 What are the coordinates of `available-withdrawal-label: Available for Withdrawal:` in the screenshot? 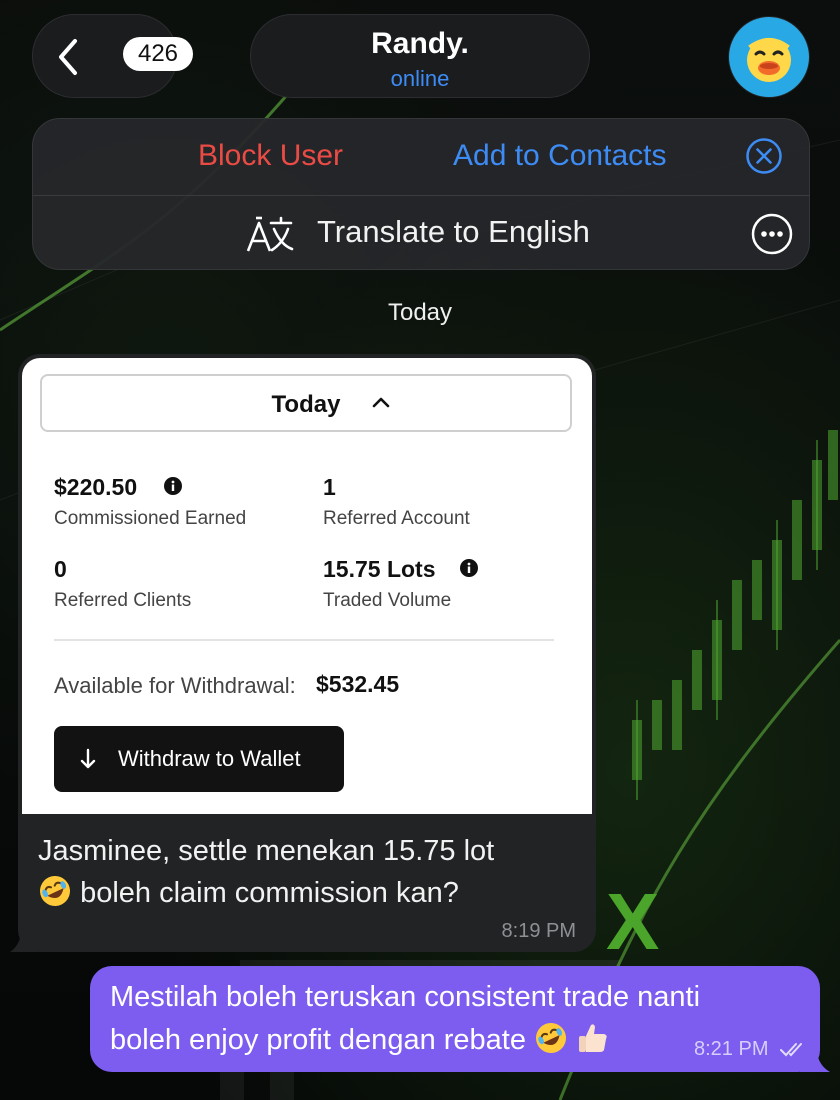 It's located at (175, 685).